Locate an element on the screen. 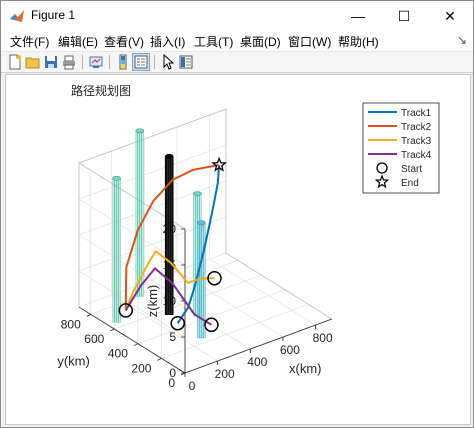 This screenshot has height=428, width=474. z-axis-label: z(km) is located at coordinates (152, 301).